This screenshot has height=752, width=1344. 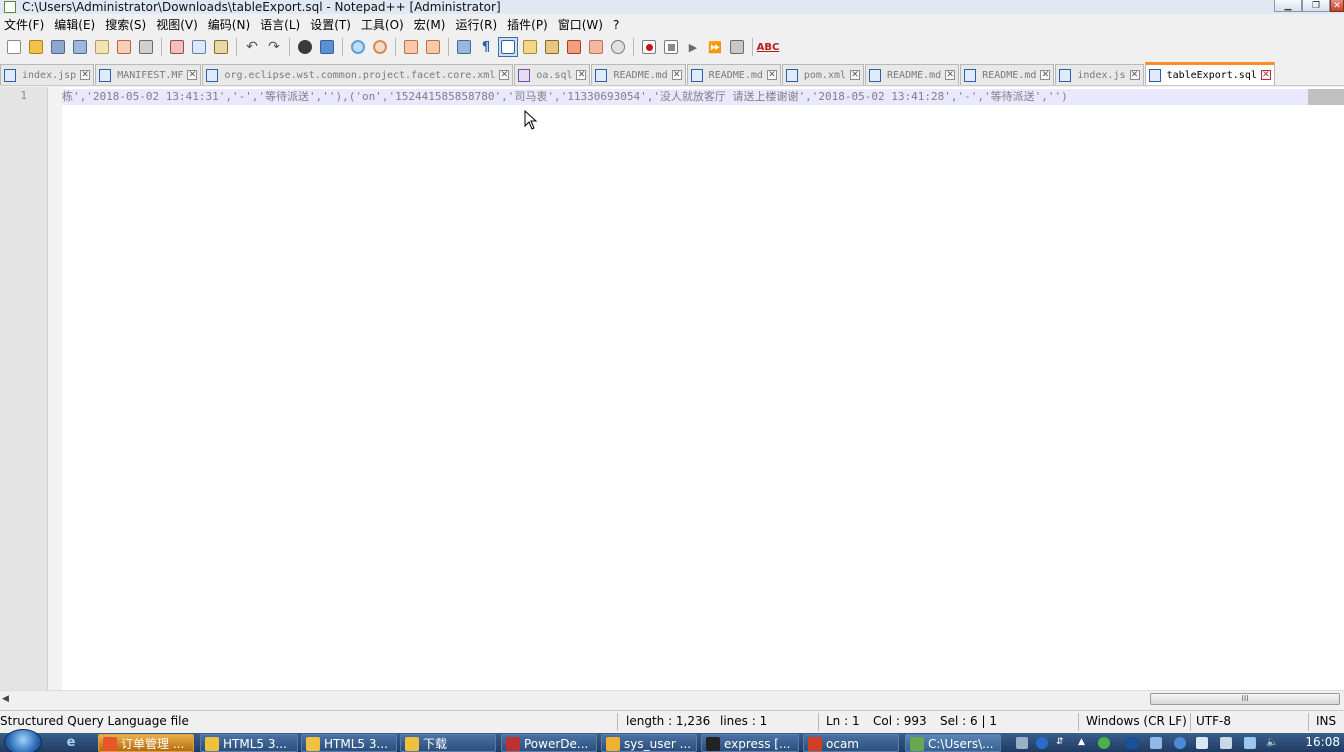 What do you see at coordinates (126, 25) in the screenshot?
I see `menu-search: 搜索(S)` at bounding box center [126, 25].